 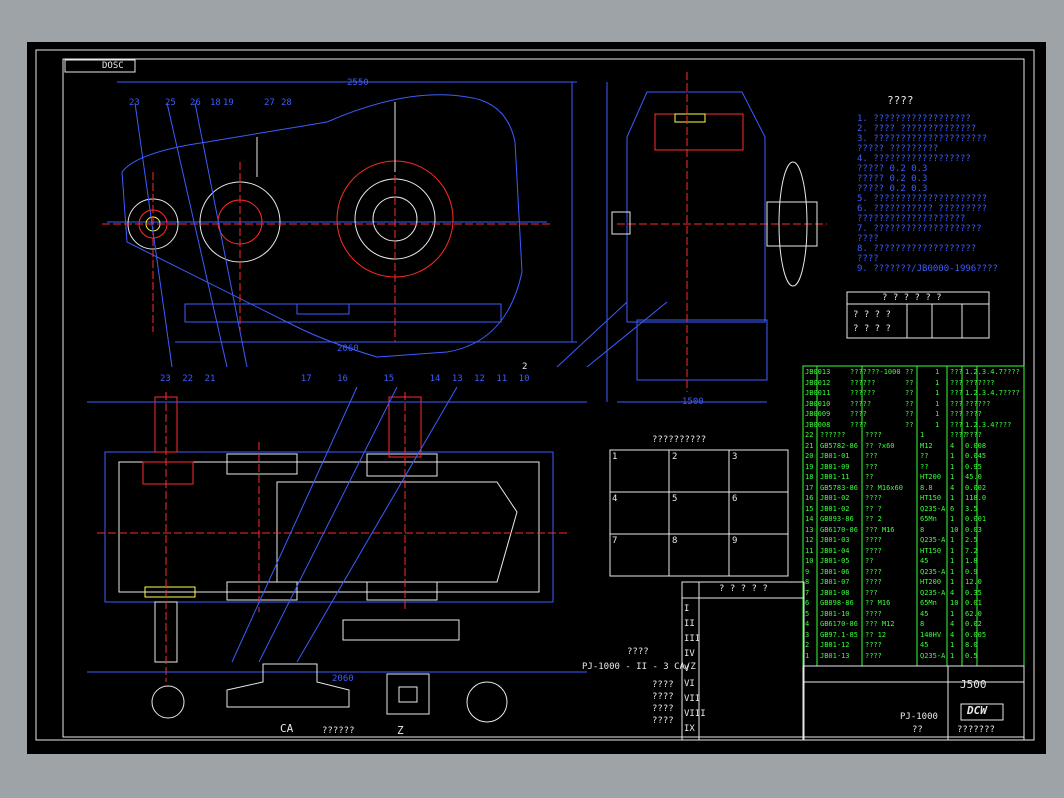 I want to click on note-line: ????? ?????????, so click(x=898, y=149).